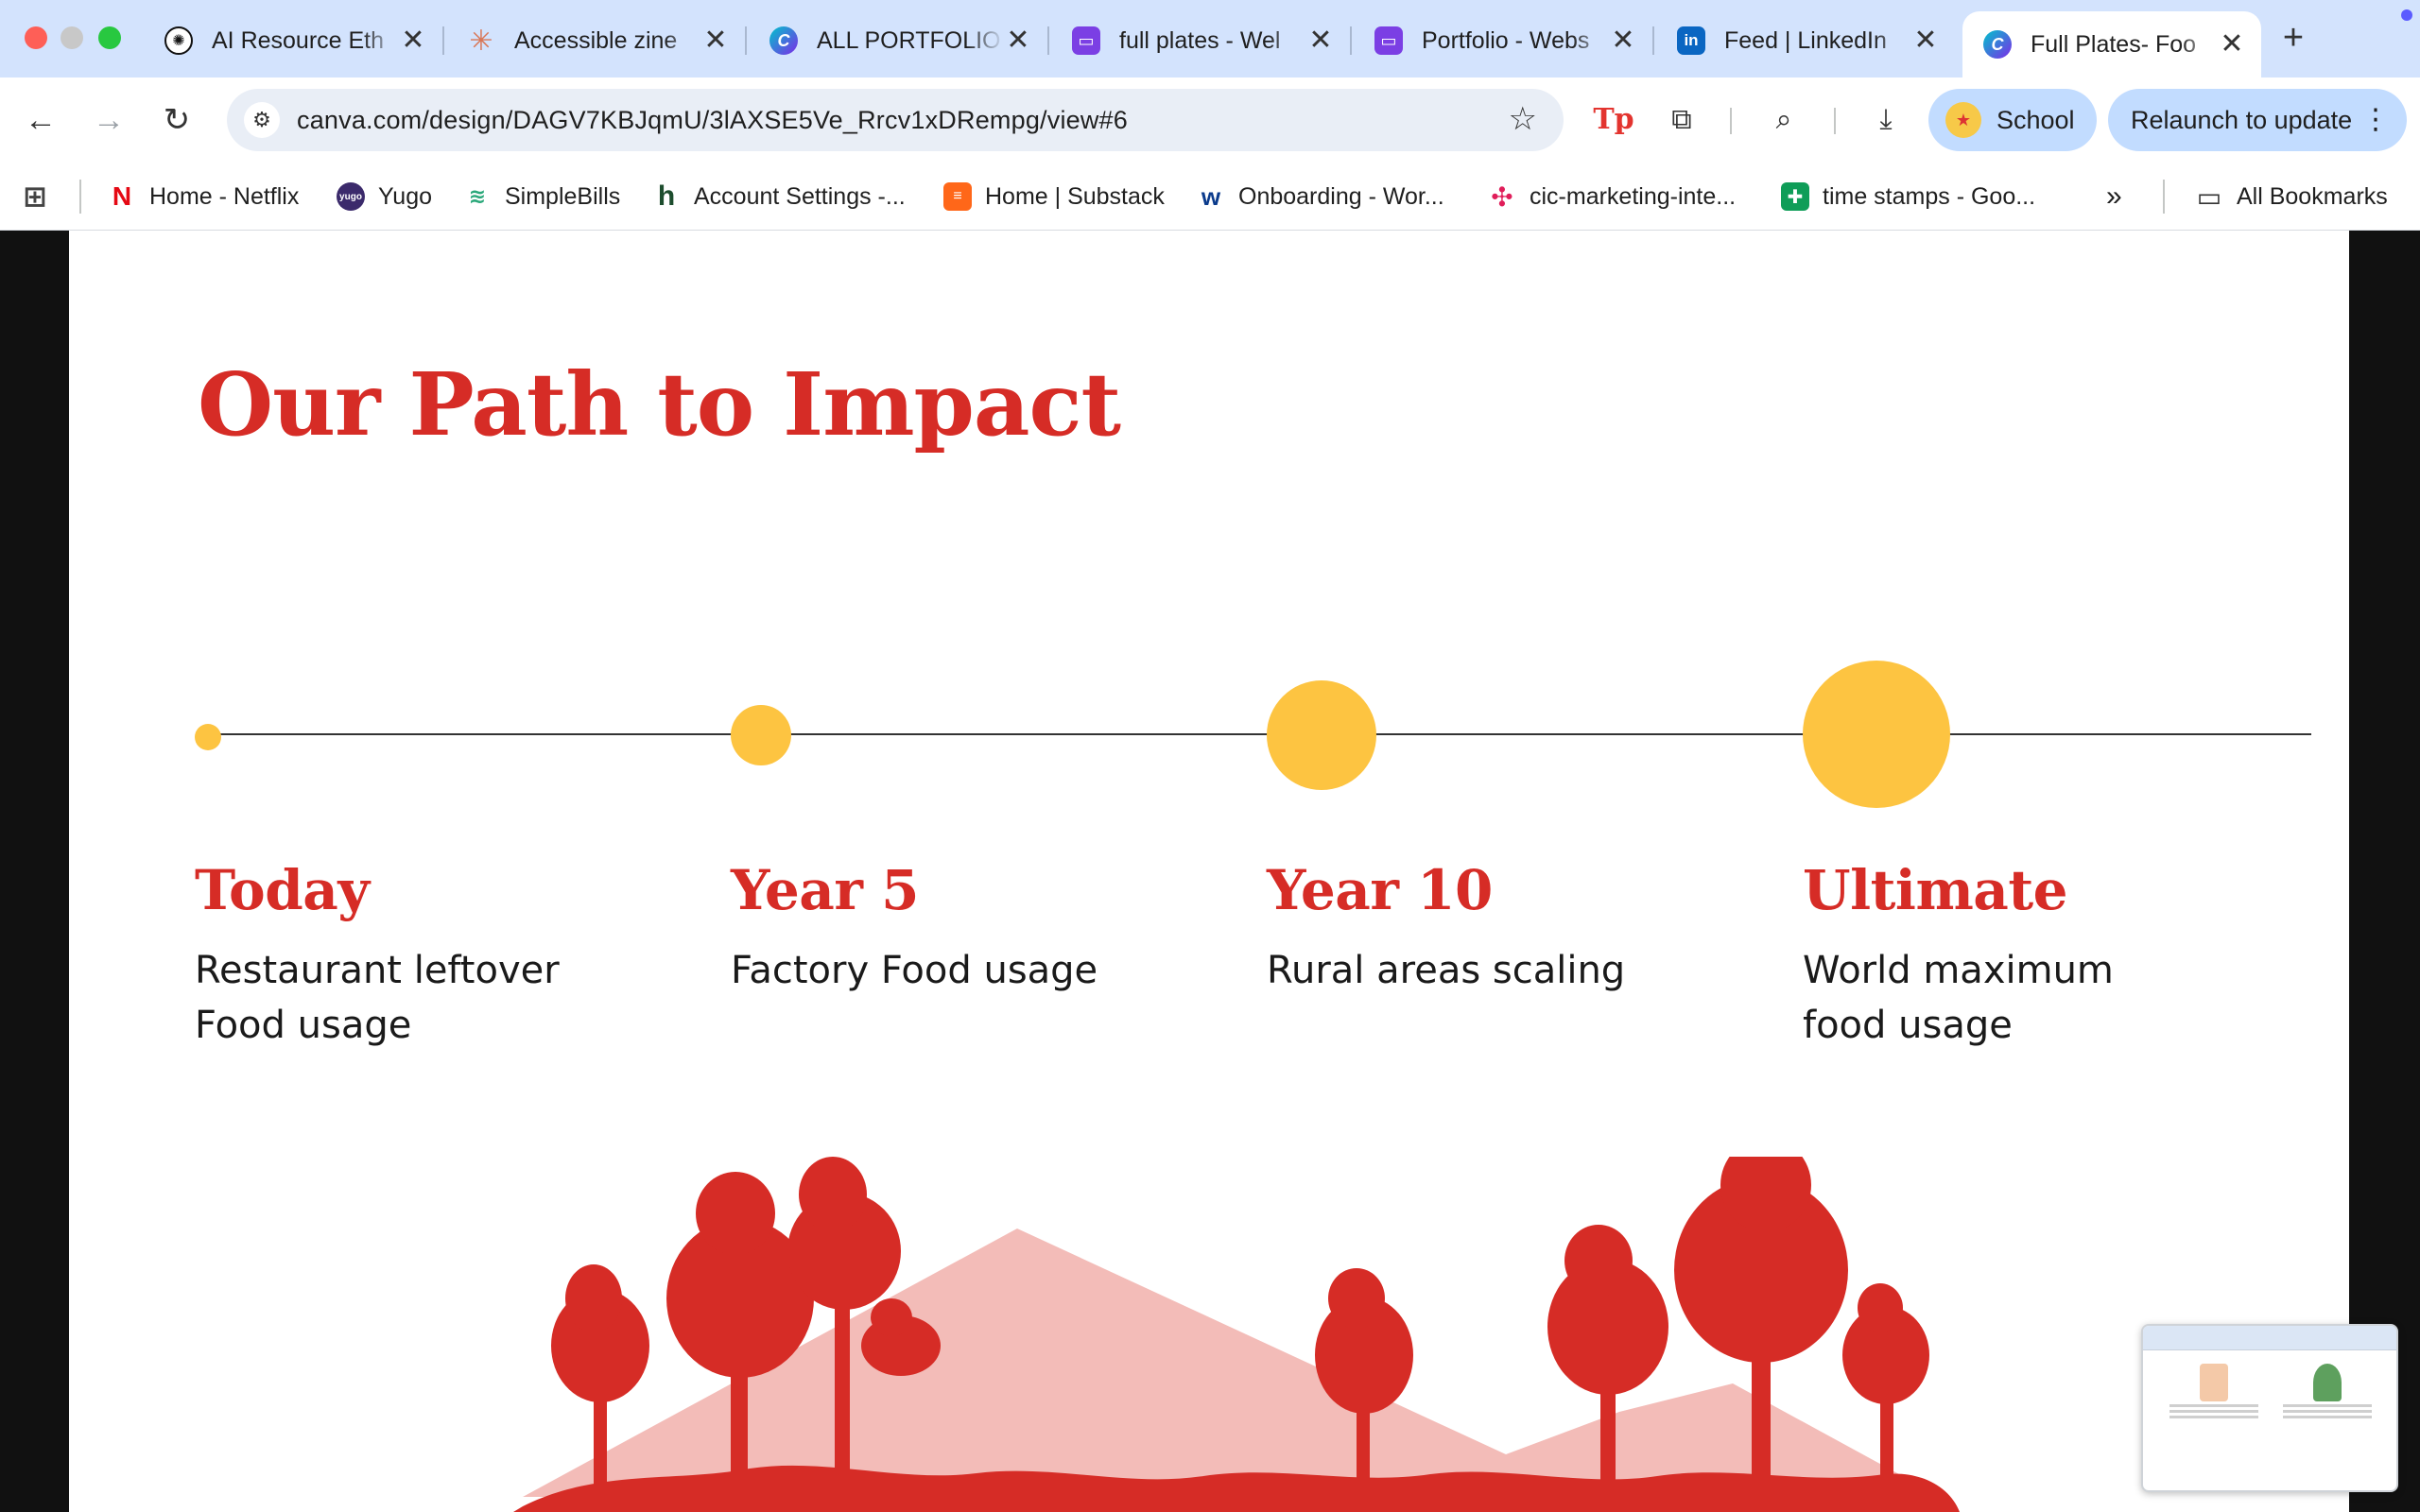 This screenshot has height=1512, width=2420. I want to click on tab-title: full plates - Wel, so click(1200, 40).